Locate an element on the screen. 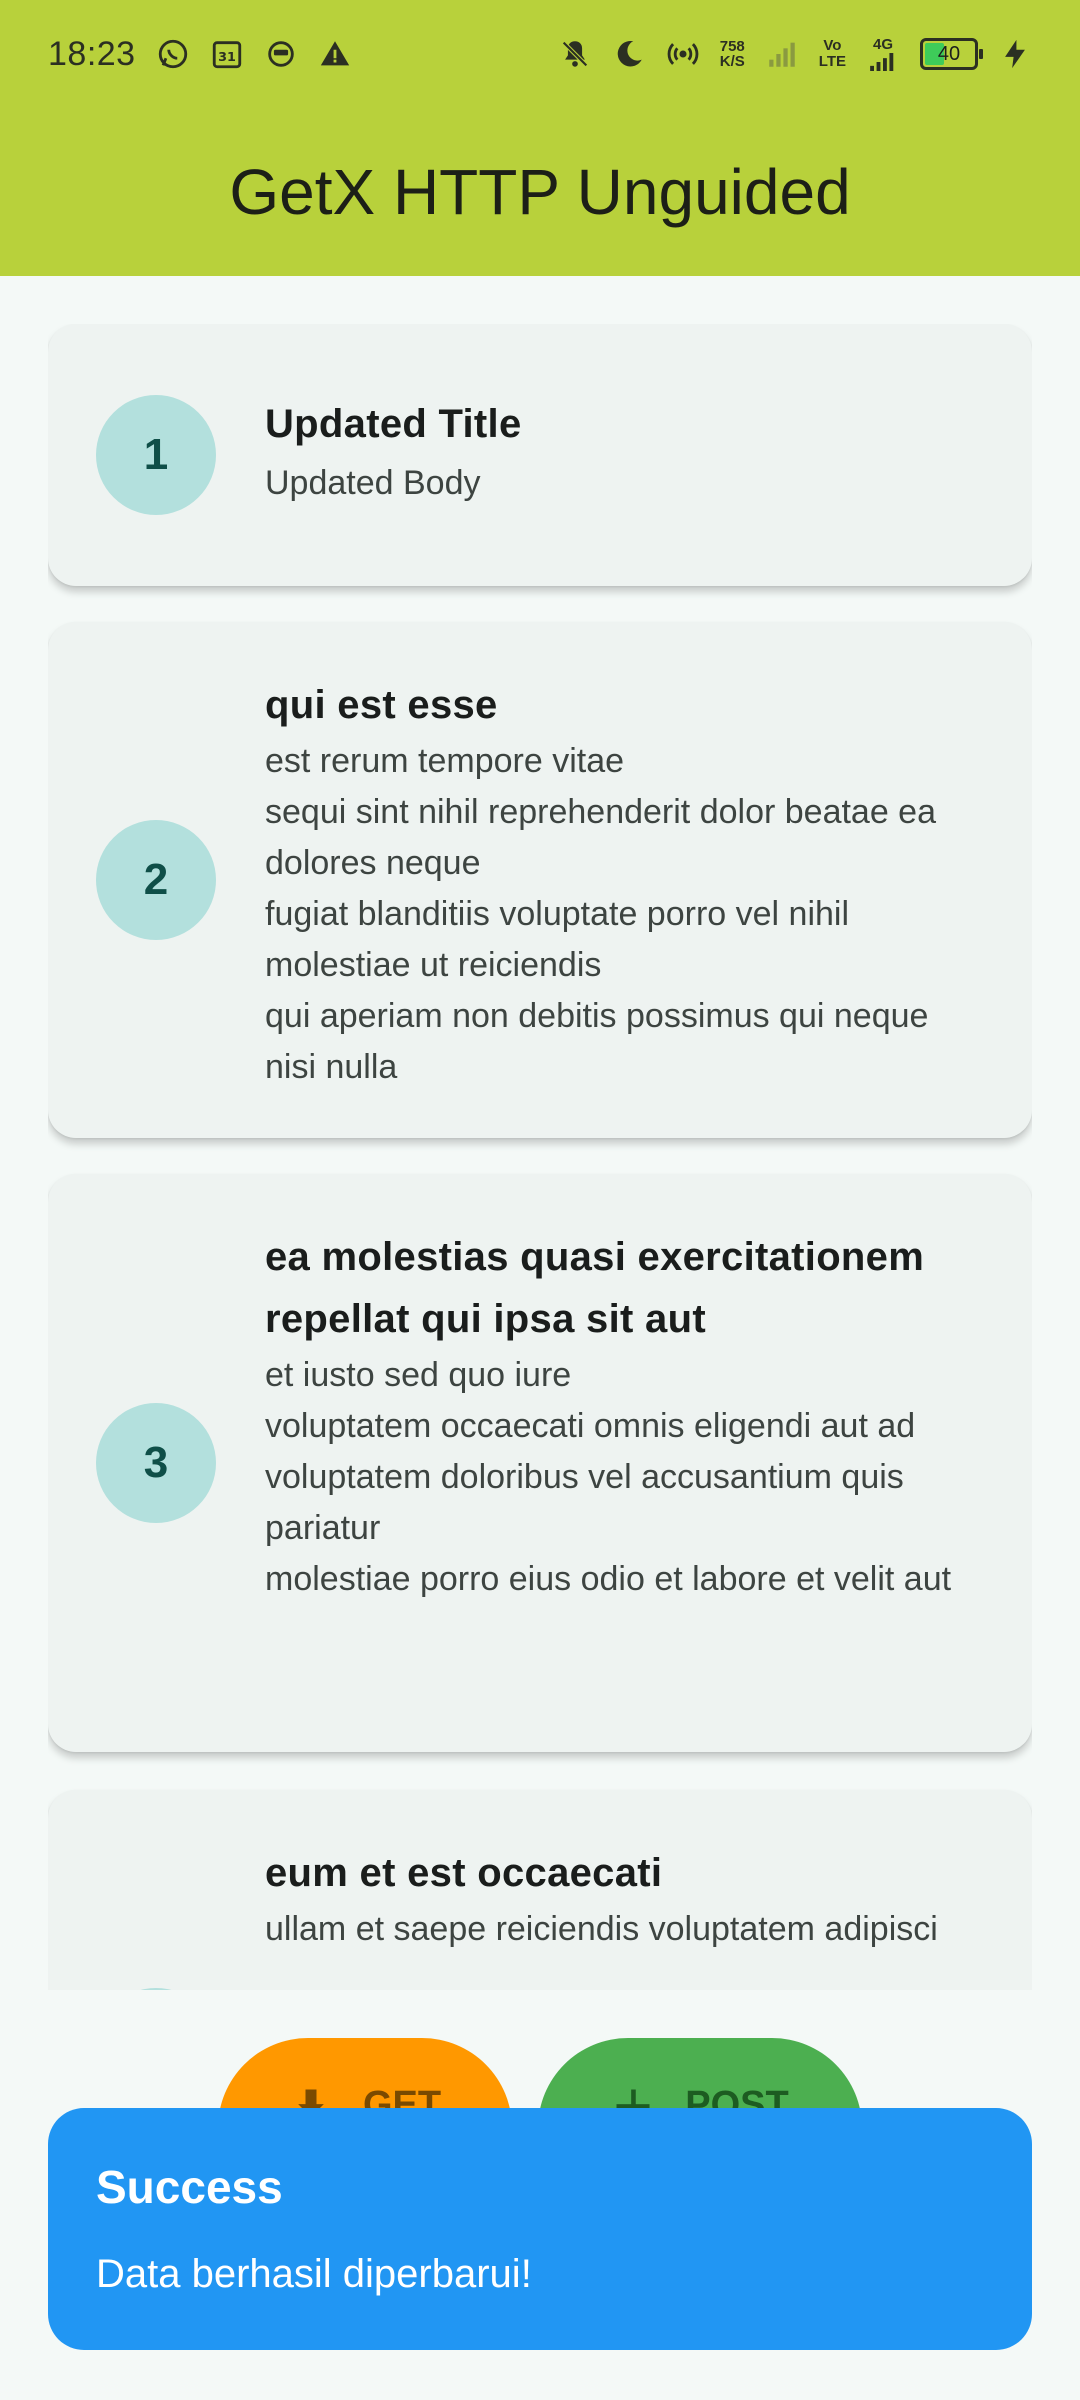 This screenshot has width=1080, height=2400. status-time: 18:23 is located at coordinates (92, 53).